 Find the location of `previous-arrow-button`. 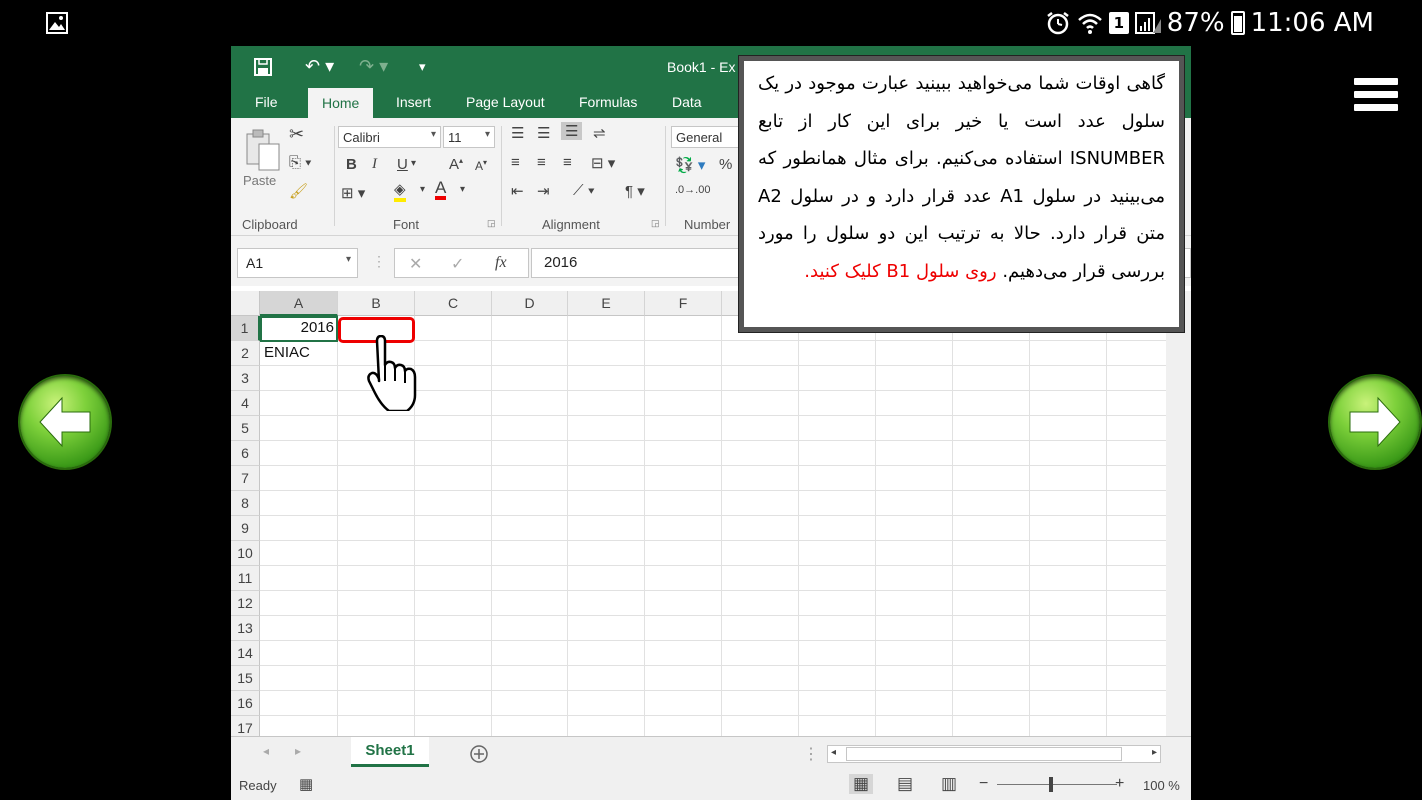

previous-arrow-button is located at coordinates (65, 422).